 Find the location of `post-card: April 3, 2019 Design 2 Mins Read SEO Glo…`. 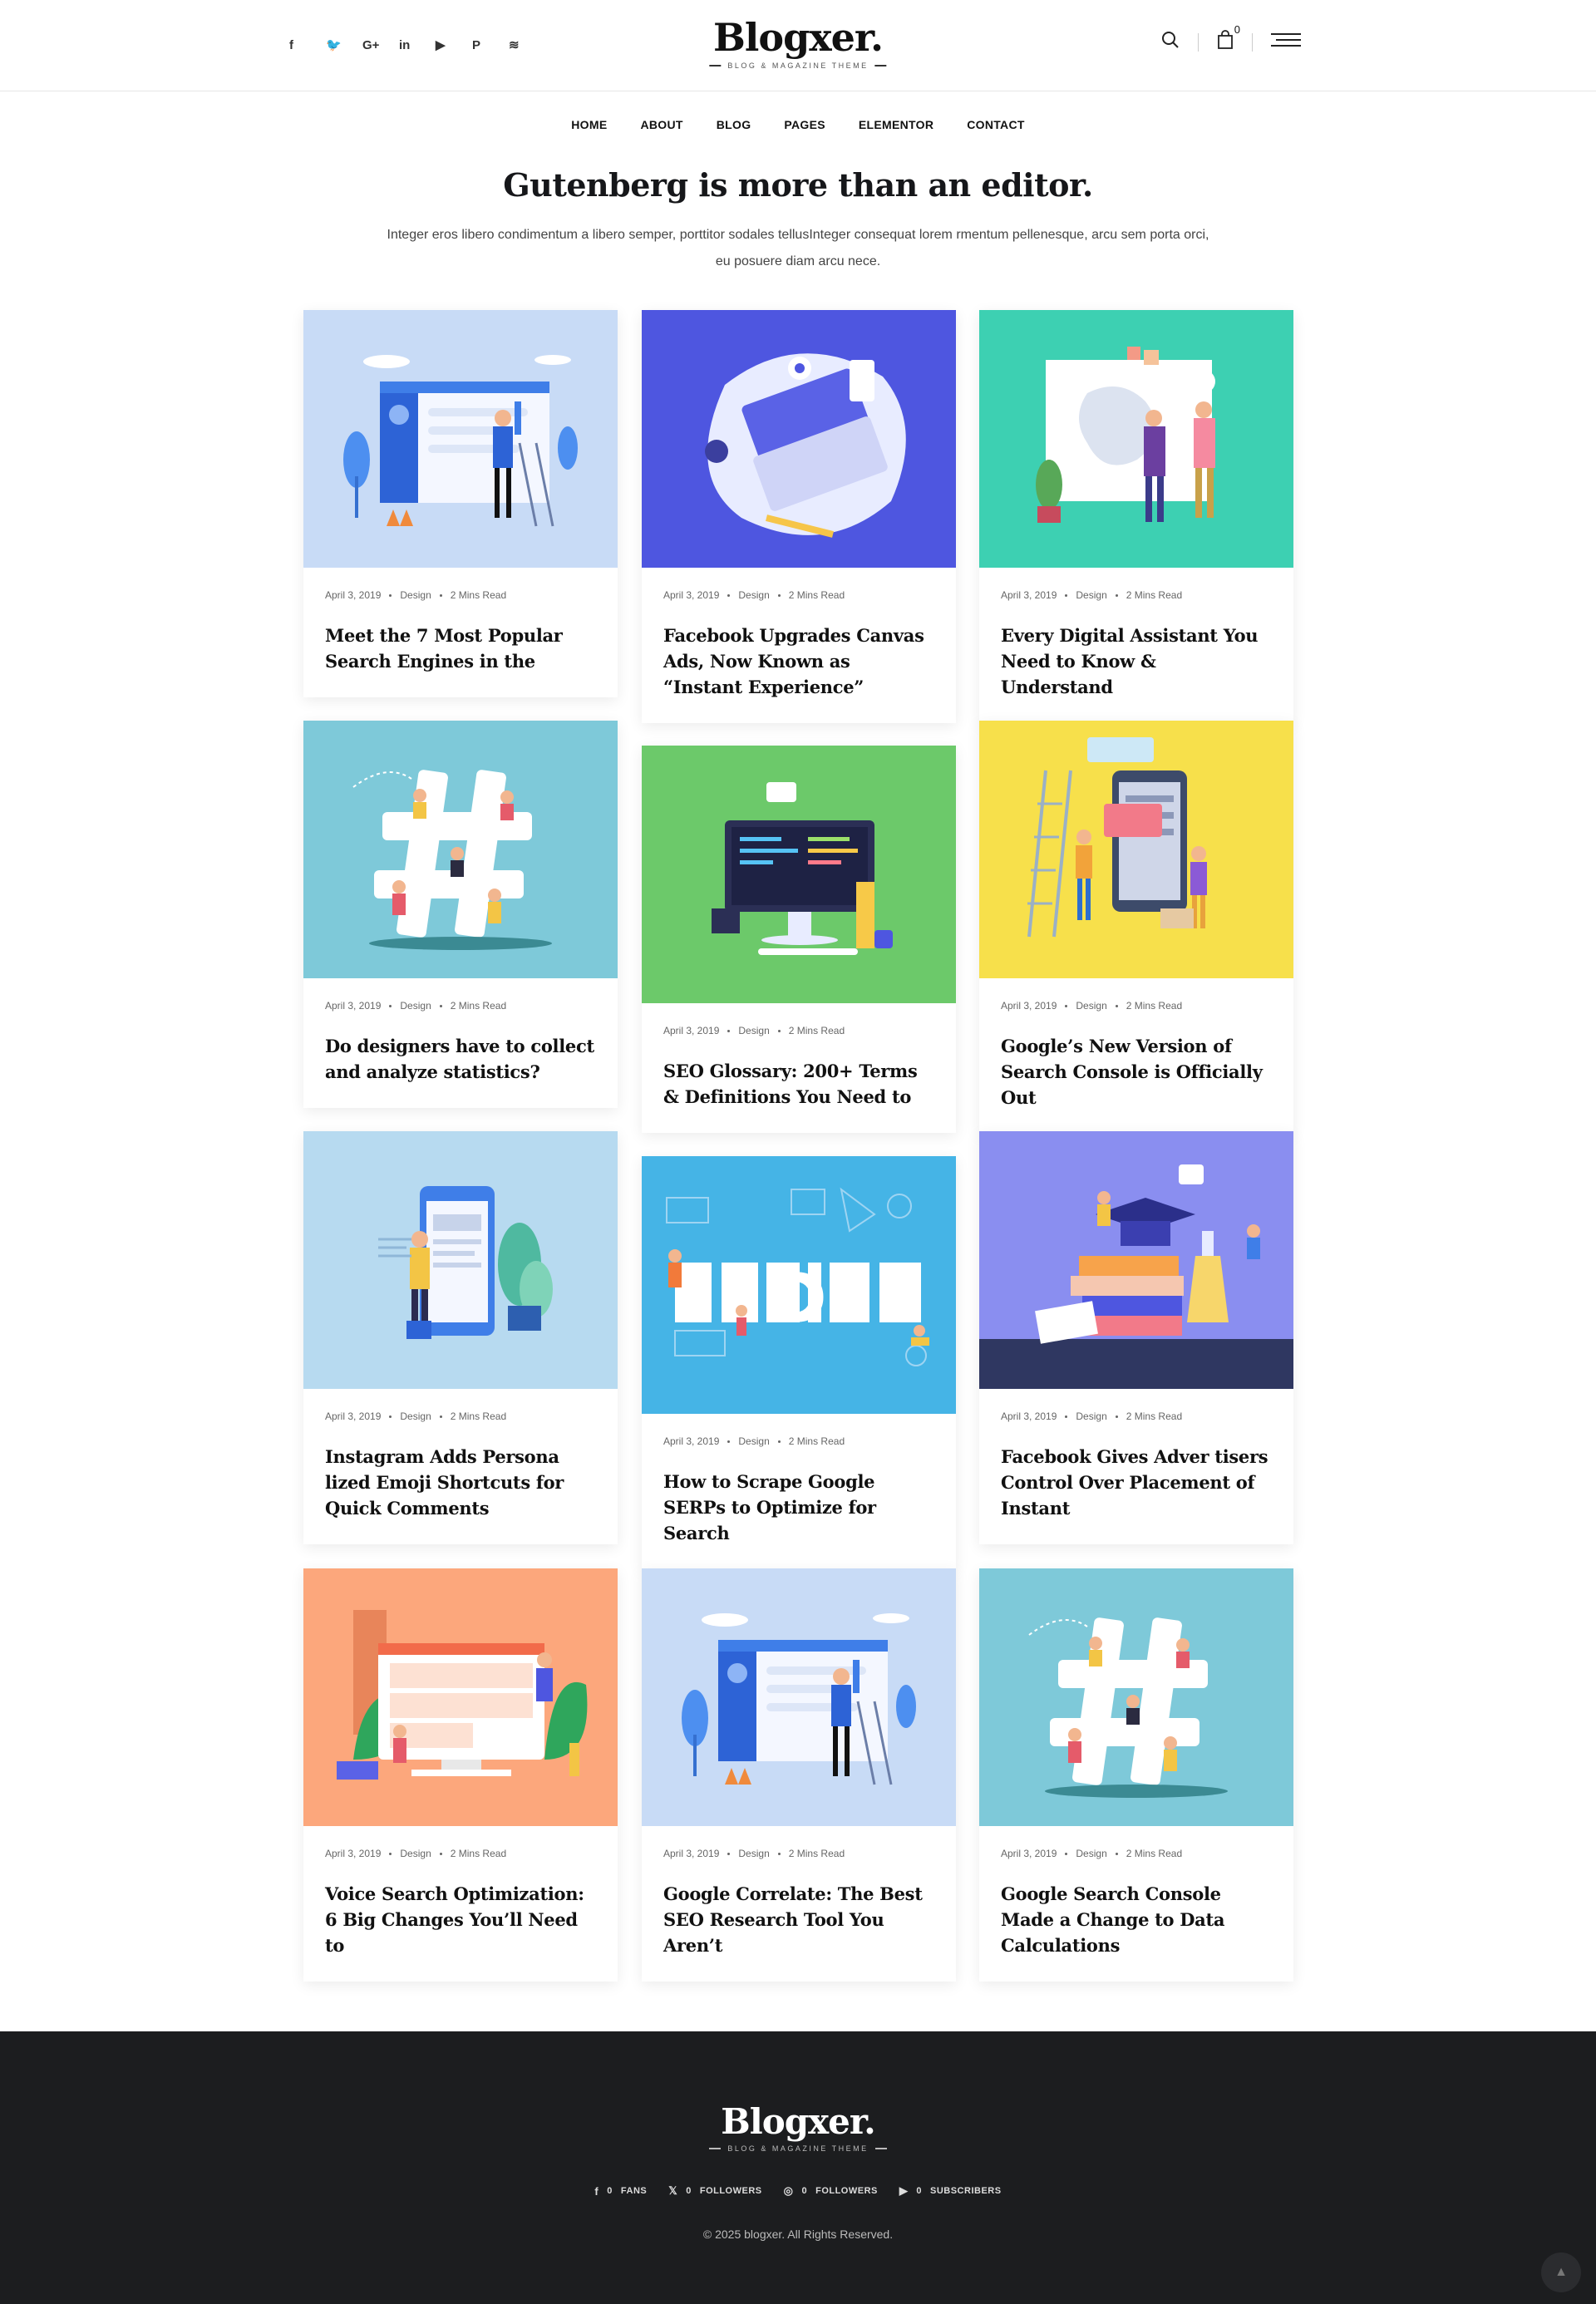

post-card: April 3, 2019 Design 2 Mins Read SEO Glo… is located at coordinates (799, 940).